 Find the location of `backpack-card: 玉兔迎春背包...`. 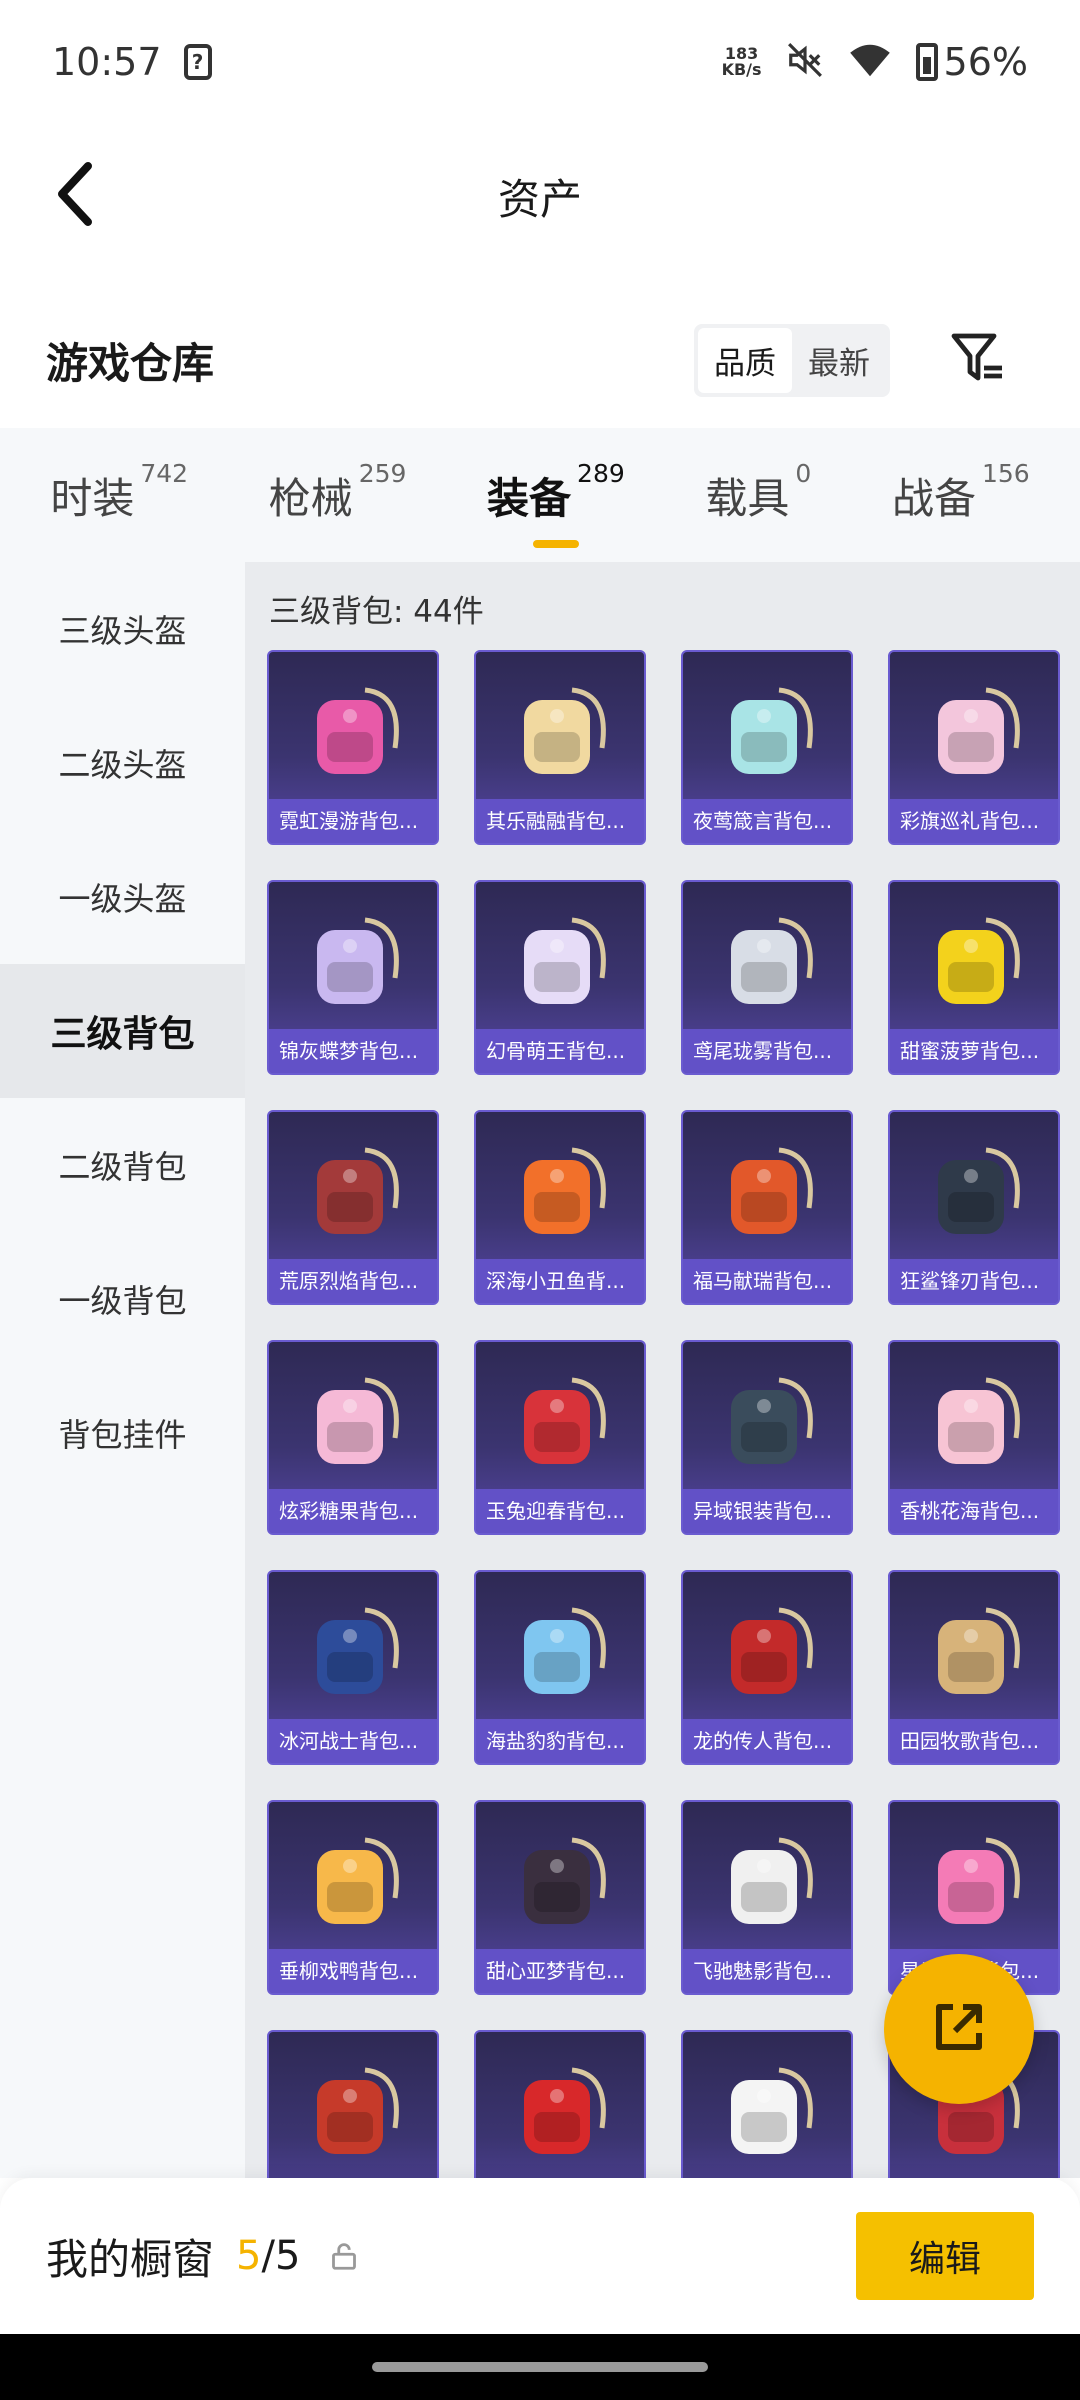

backpack-card: 玉兔迎春背包... is located at coordinates (560, 1437).